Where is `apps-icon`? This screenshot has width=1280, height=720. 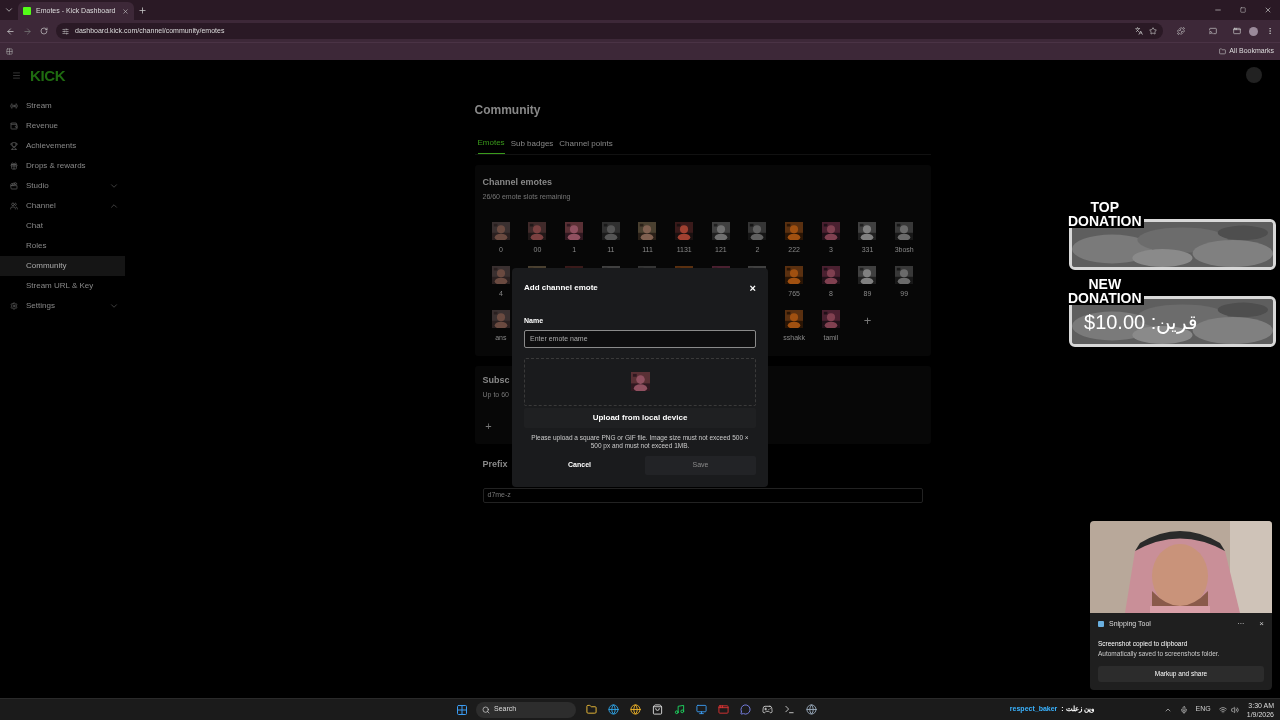
apps-icon is located at coordinates (9, 51).